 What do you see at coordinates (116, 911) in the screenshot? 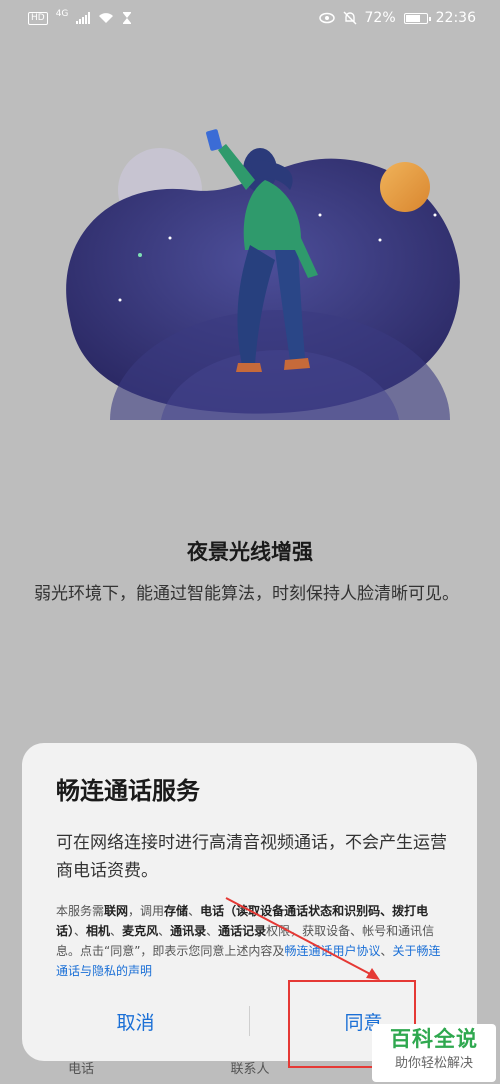
I see `notice-bold: 联网` at bounding box center [116, 911].